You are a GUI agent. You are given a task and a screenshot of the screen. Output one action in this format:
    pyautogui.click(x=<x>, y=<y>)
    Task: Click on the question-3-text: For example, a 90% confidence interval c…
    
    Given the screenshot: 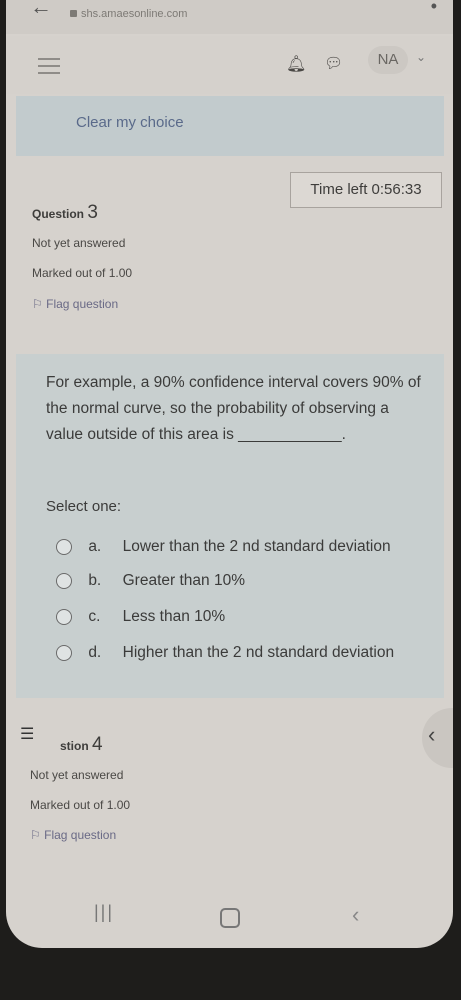 What is the action you would take?
    pyautogui.click(x=233, y=408)
    